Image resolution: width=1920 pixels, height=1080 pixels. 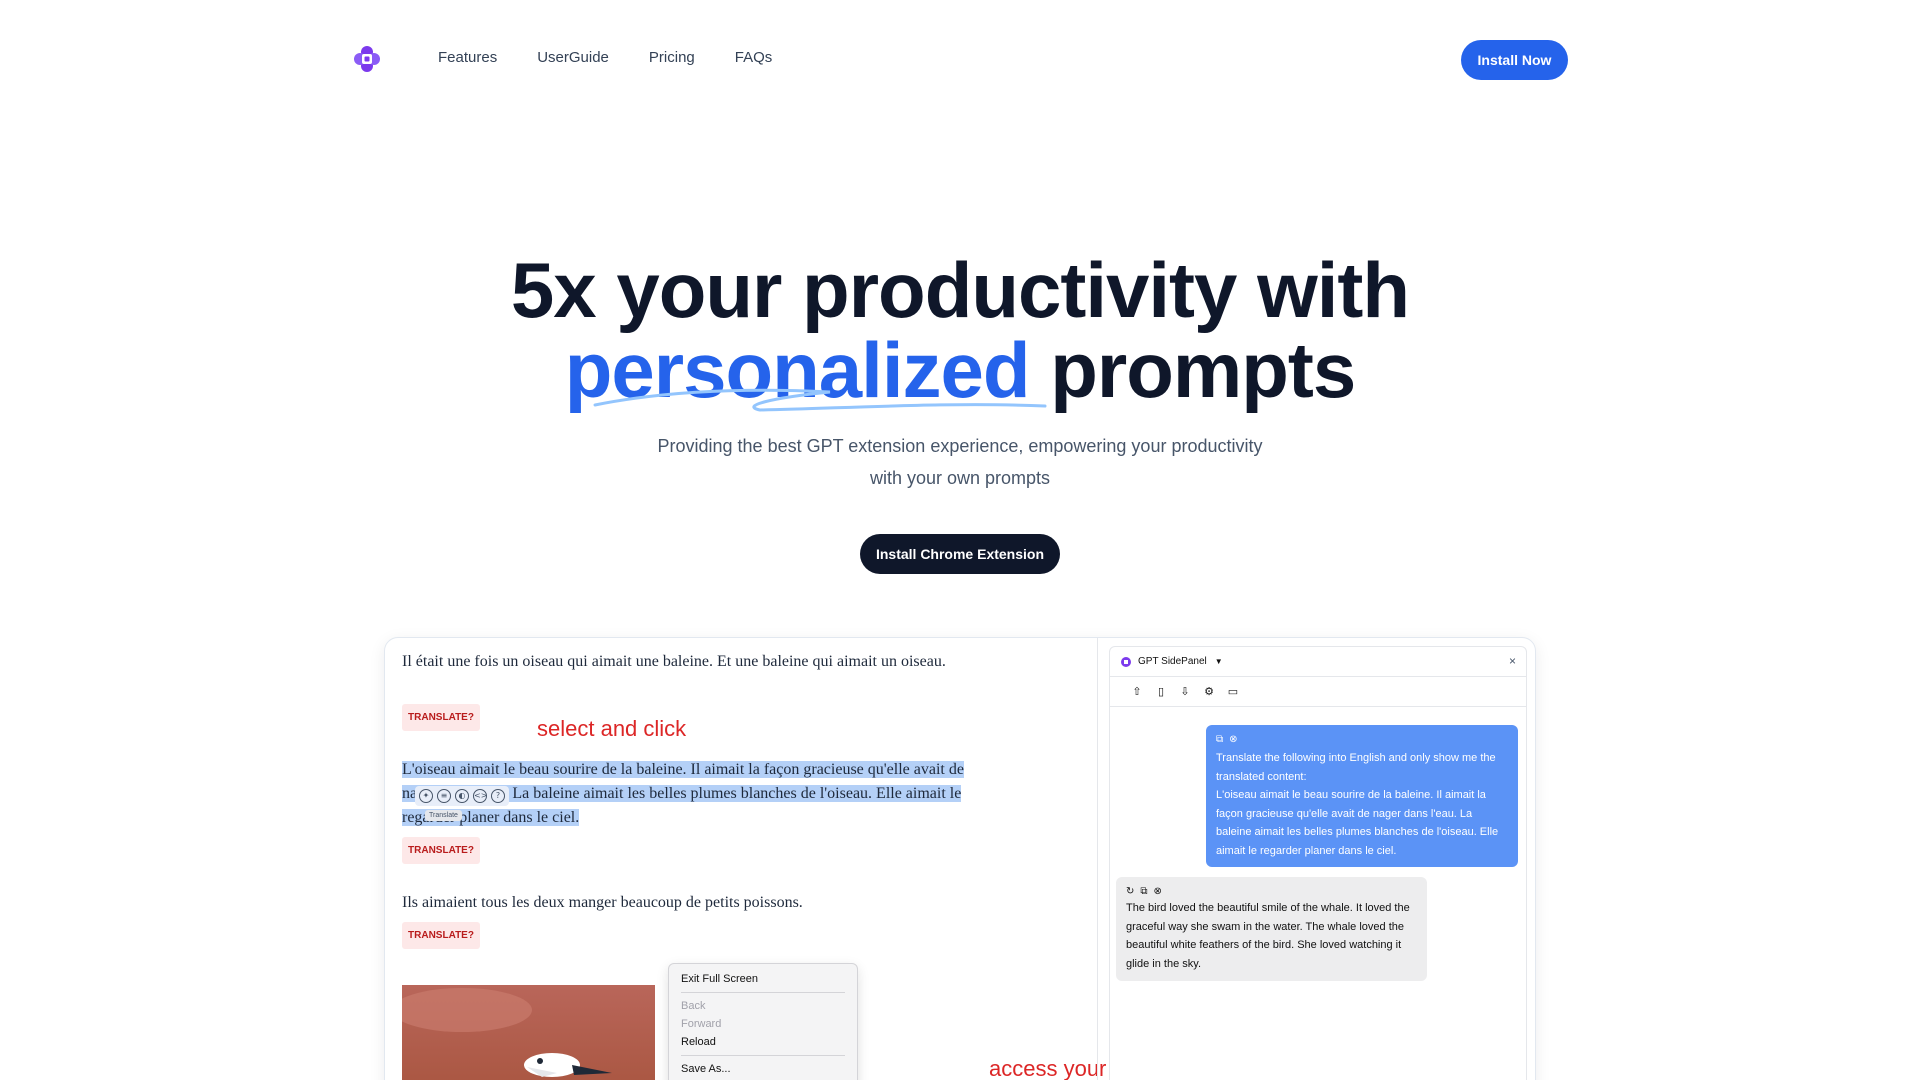 I want to click on pane-divider, so click(x=1097, y=859).